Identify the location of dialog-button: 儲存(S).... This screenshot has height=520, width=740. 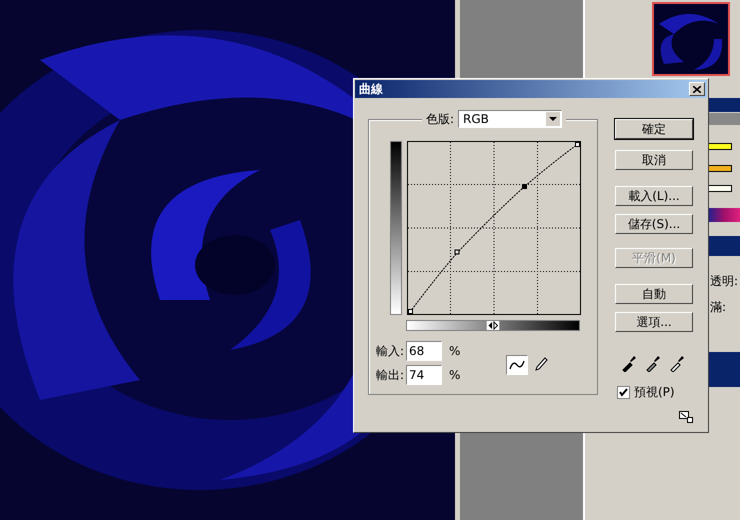
(654, 224).